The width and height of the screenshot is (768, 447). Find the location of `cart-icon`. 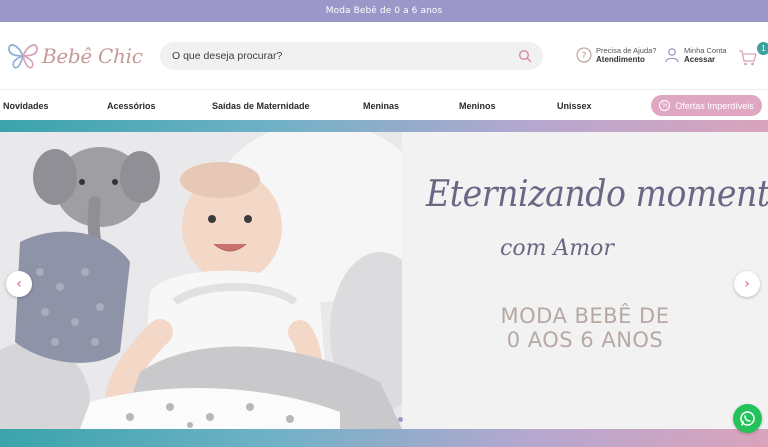

cart-icon is located at coordinates (748, 58).